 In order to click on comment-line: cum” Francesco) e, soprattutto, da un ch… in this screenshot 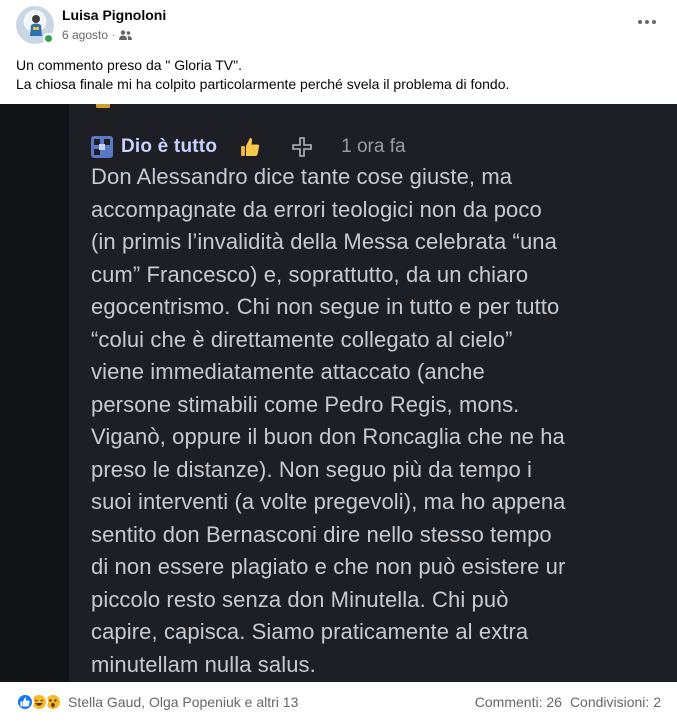, I will do `click(310, 274)`.